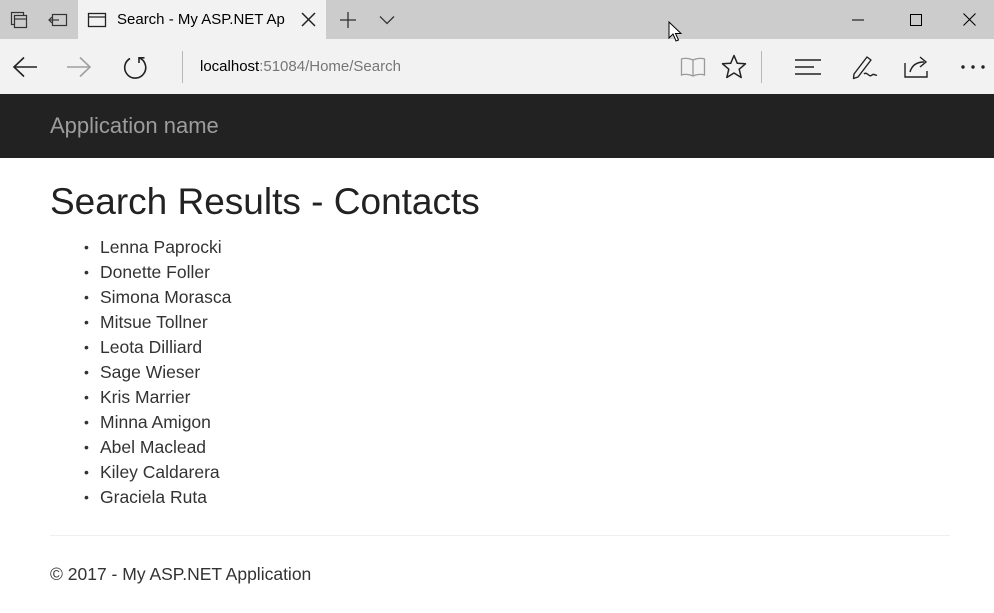  I want to click on contact-list-item: • Kiley Caldarera, so click(140, 472).